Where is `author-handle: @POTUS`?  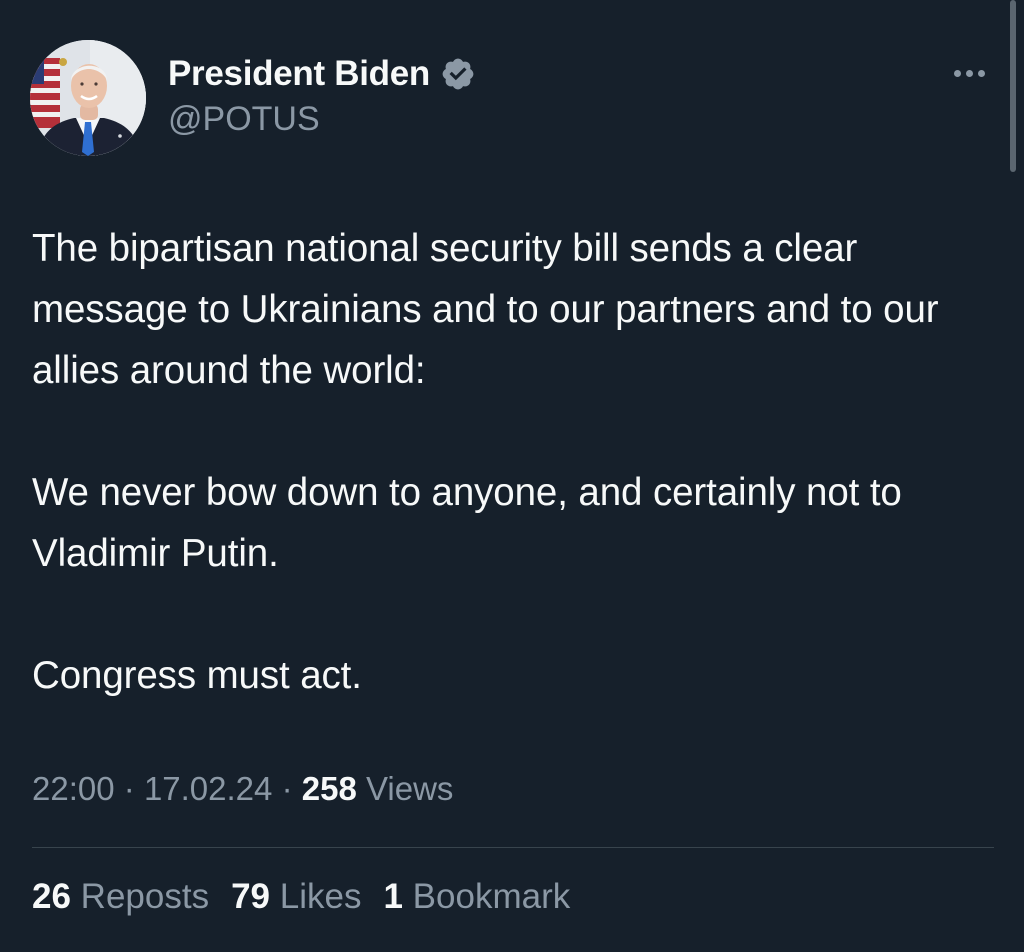
author-handle: @POTUS is located at coordinates (244, 119).